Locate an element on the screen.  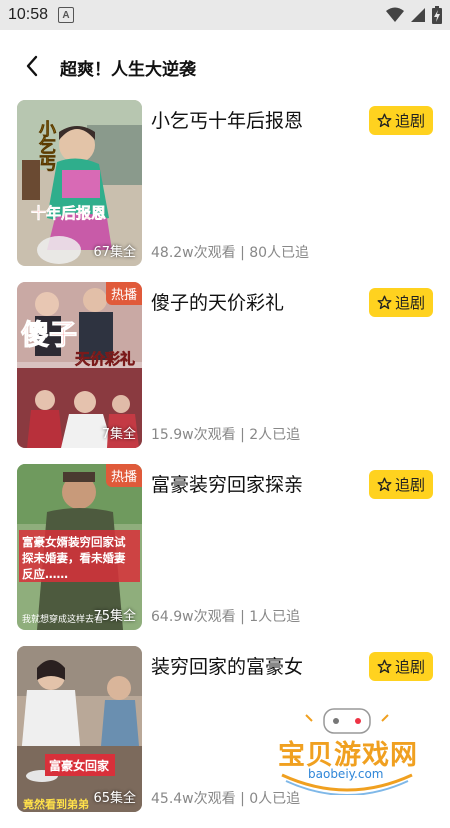
status-bar: 10:58 A is located at coordinates (225, 15).